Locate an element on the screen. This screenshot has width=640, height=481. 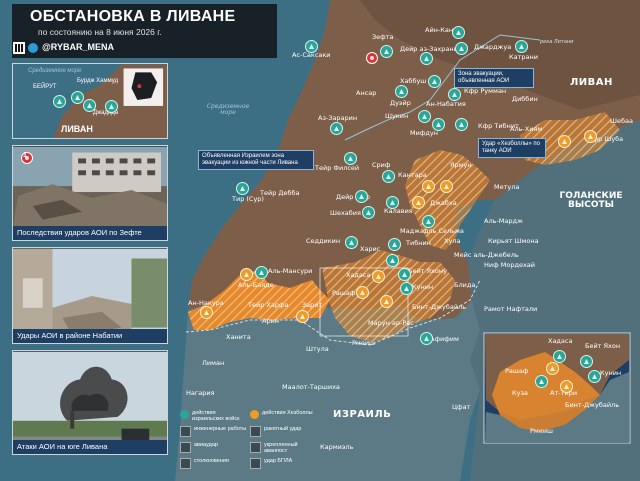
brand-handle: @RYBAR_MENA is located at coordinates (78, 47).